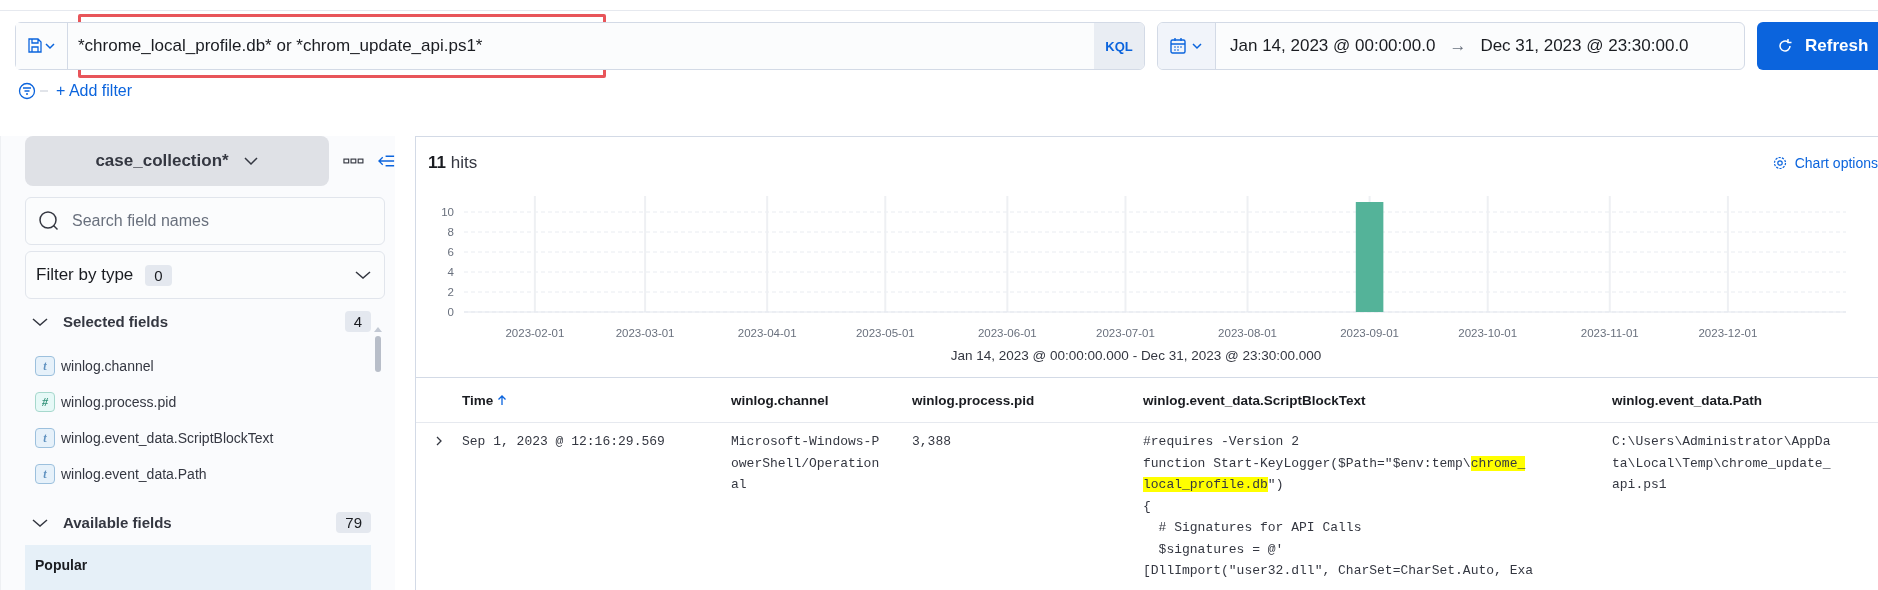 The height and width of the screenshot is (590, 1878). Describe the element at coordinates (378, 354) in the screenshot. I see `scrollbar-thumb` at that location.